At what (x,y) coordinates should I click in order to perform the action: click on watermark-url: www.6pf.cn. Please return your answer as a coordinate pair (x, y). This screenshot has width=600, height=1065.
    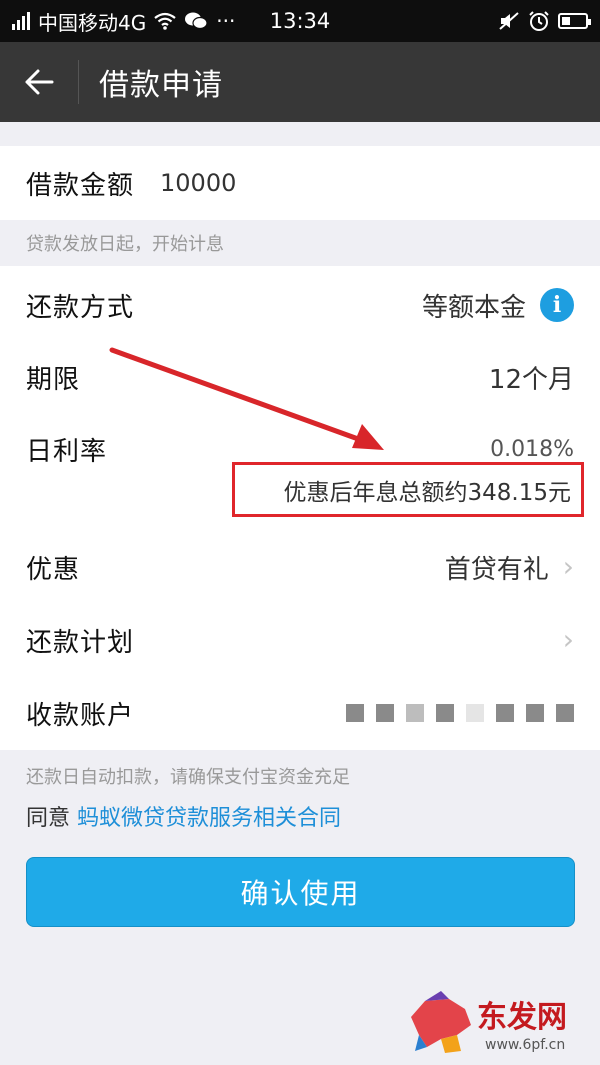
    Looking at the image, I should click on (525, 1045).